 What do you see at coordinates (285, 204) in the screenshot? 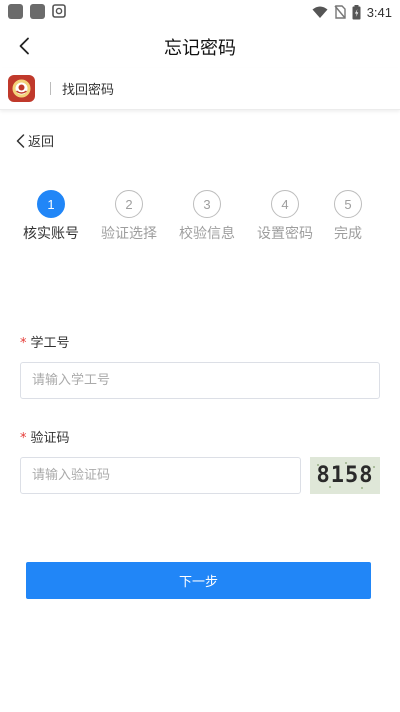
I see `step-number: 4` at bounding box center [285, 204].